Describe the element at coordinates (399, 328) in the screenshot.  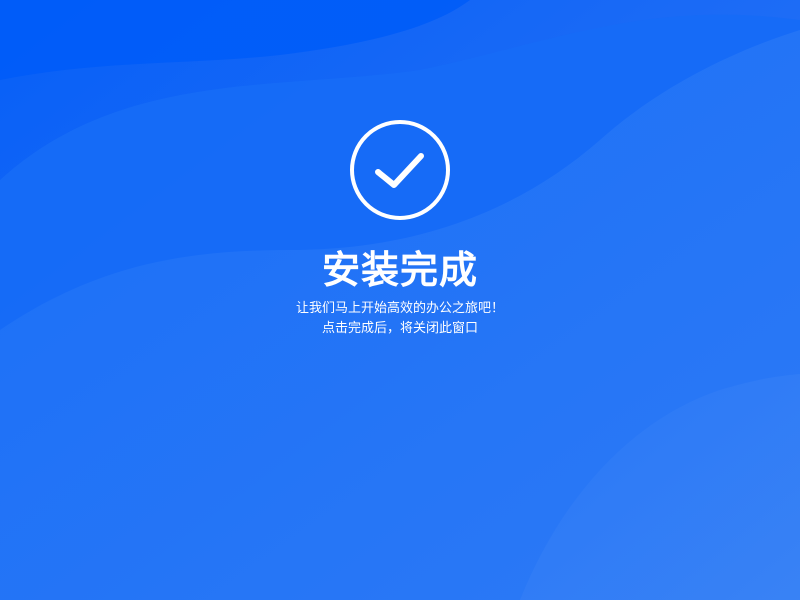
I see `subtitle-line-2: 点击完成后，将关闭此窗口` at that location.